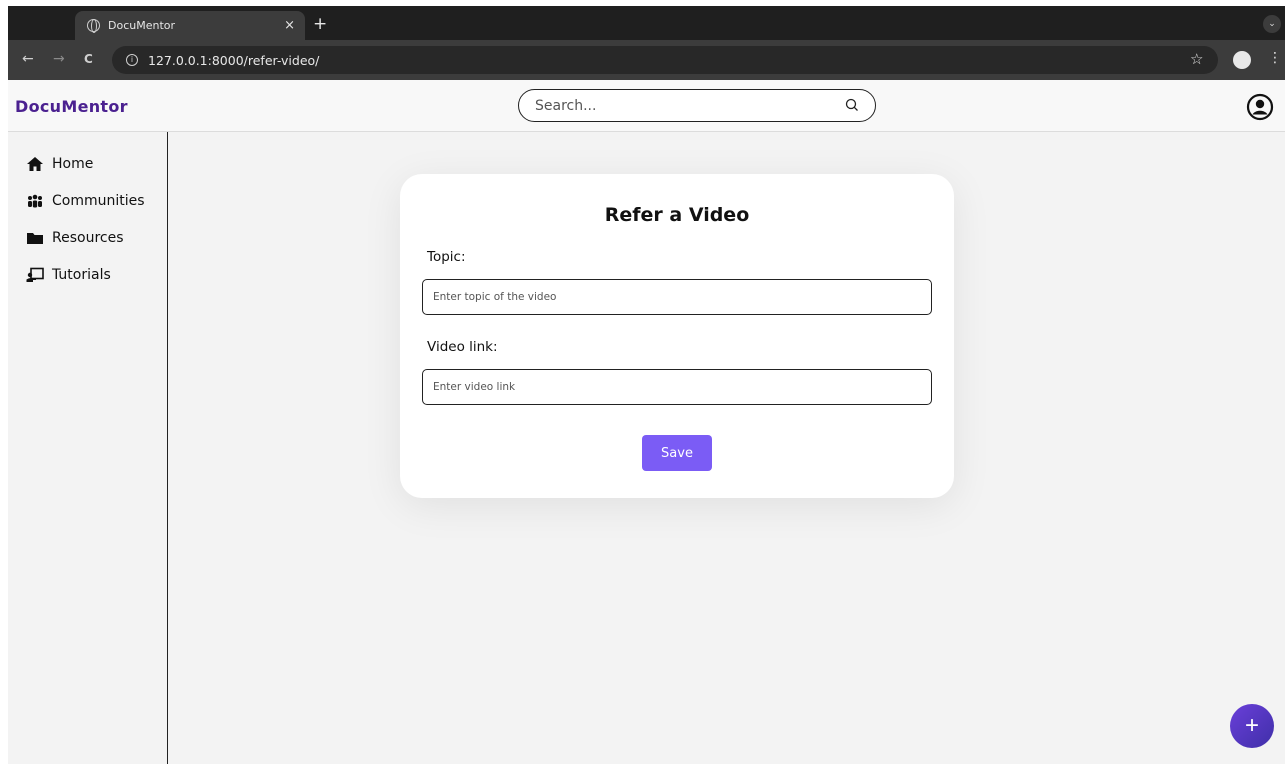 The image size is (1285, 764). Describe the element at coordinates (1196, 59) in the screenshot. I see `bookmark-star-icon: ☆` at that location.